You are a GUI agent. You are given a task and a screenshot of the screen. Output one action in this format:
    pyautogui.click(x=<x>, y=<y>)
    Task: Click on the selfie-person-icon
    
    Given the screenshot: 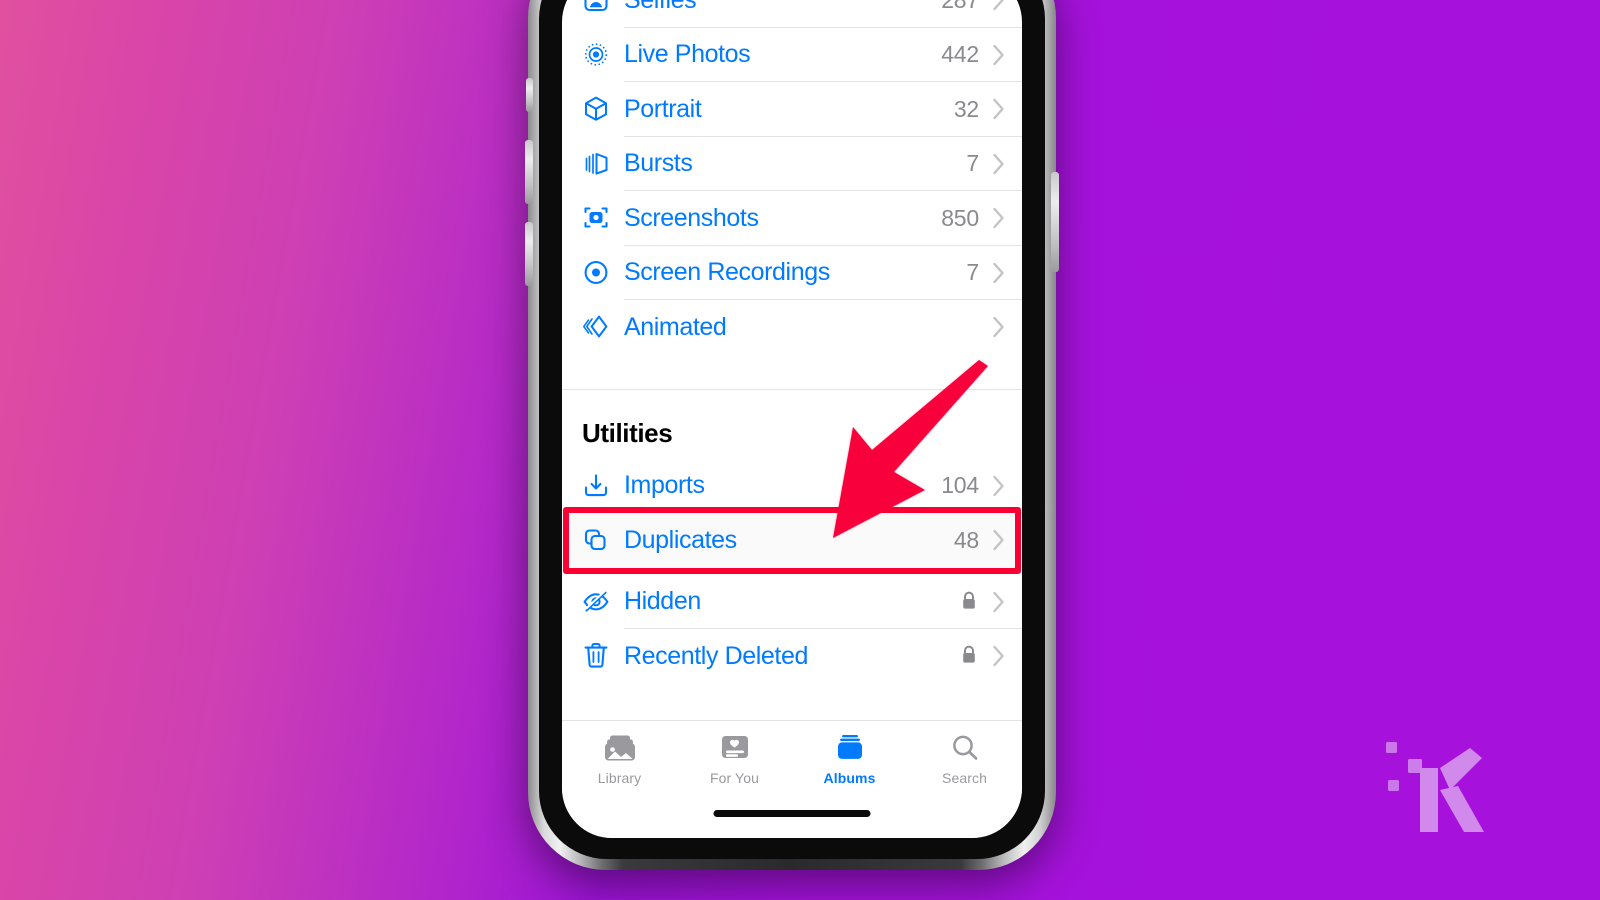 What is the action you would take?
    pyautogui.click(x=603, y=7)
    